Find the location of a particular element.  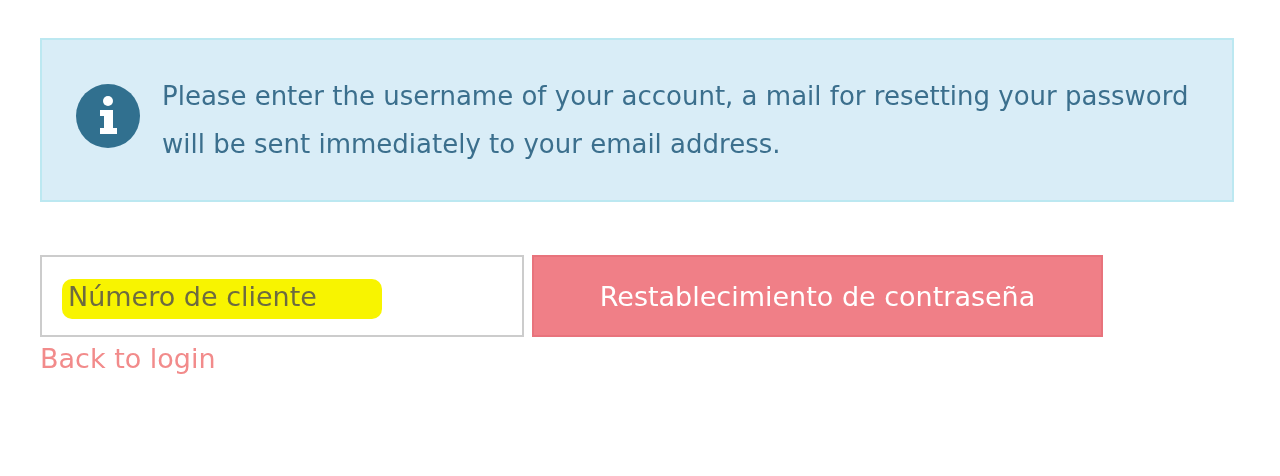

alert-message: Please enter the username of your account, a mail for resetting your password will be sent immediately to your email address. is located at coordinates (676, 120).